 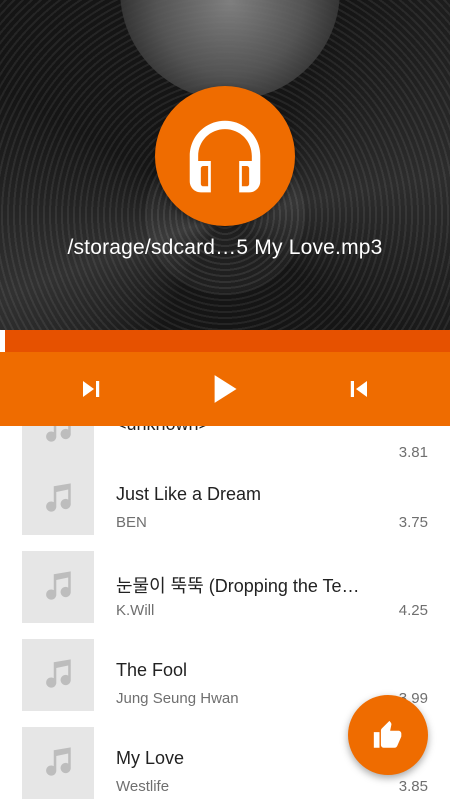 I want to click on song-artist: BEN, so click(x=131, y=522).